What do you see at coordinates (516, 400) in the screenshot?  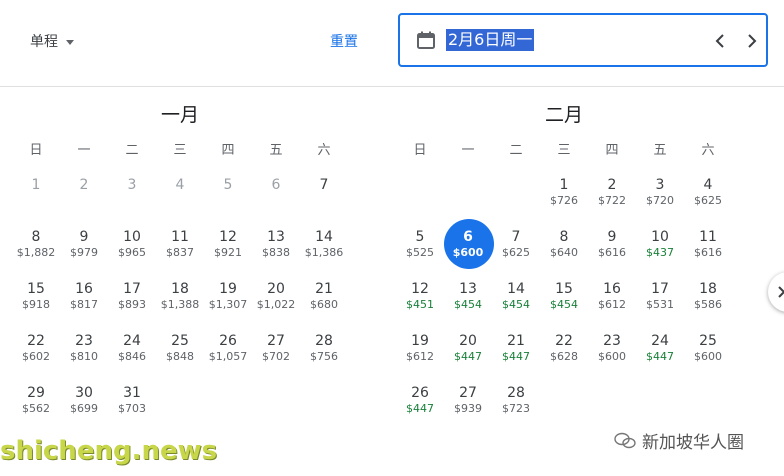 I see `day-cell: 28 $723` at bounding box center [516, 400].